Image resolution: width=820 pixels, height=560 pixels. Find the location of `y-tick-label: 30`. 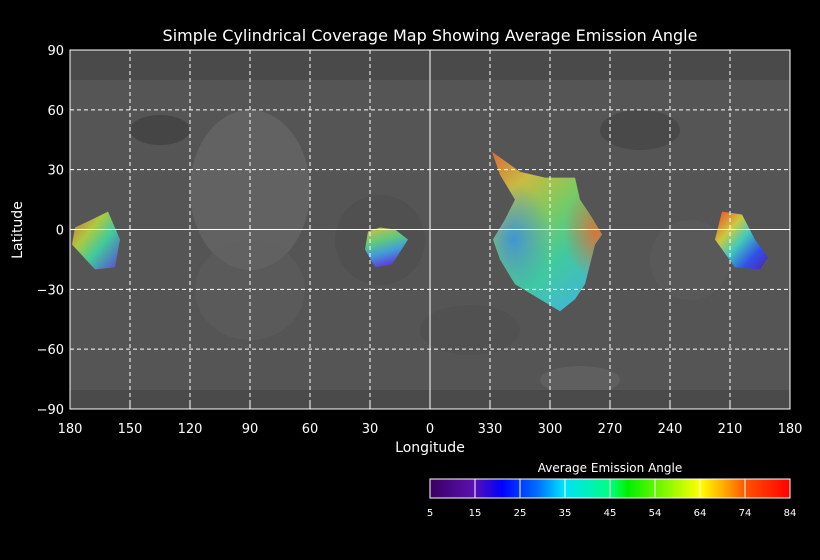

y-tick-label: 30 is located at coordinates (55, 171).